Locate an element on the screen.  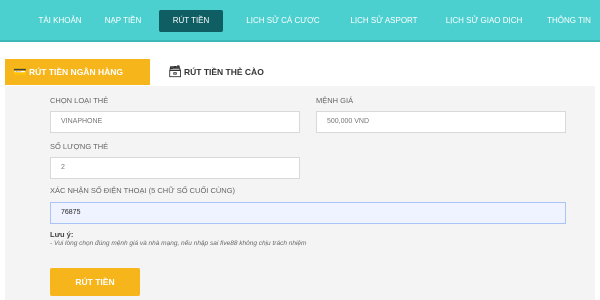
phone-confirm-input: 76875 is located at coordinates (308, 213).